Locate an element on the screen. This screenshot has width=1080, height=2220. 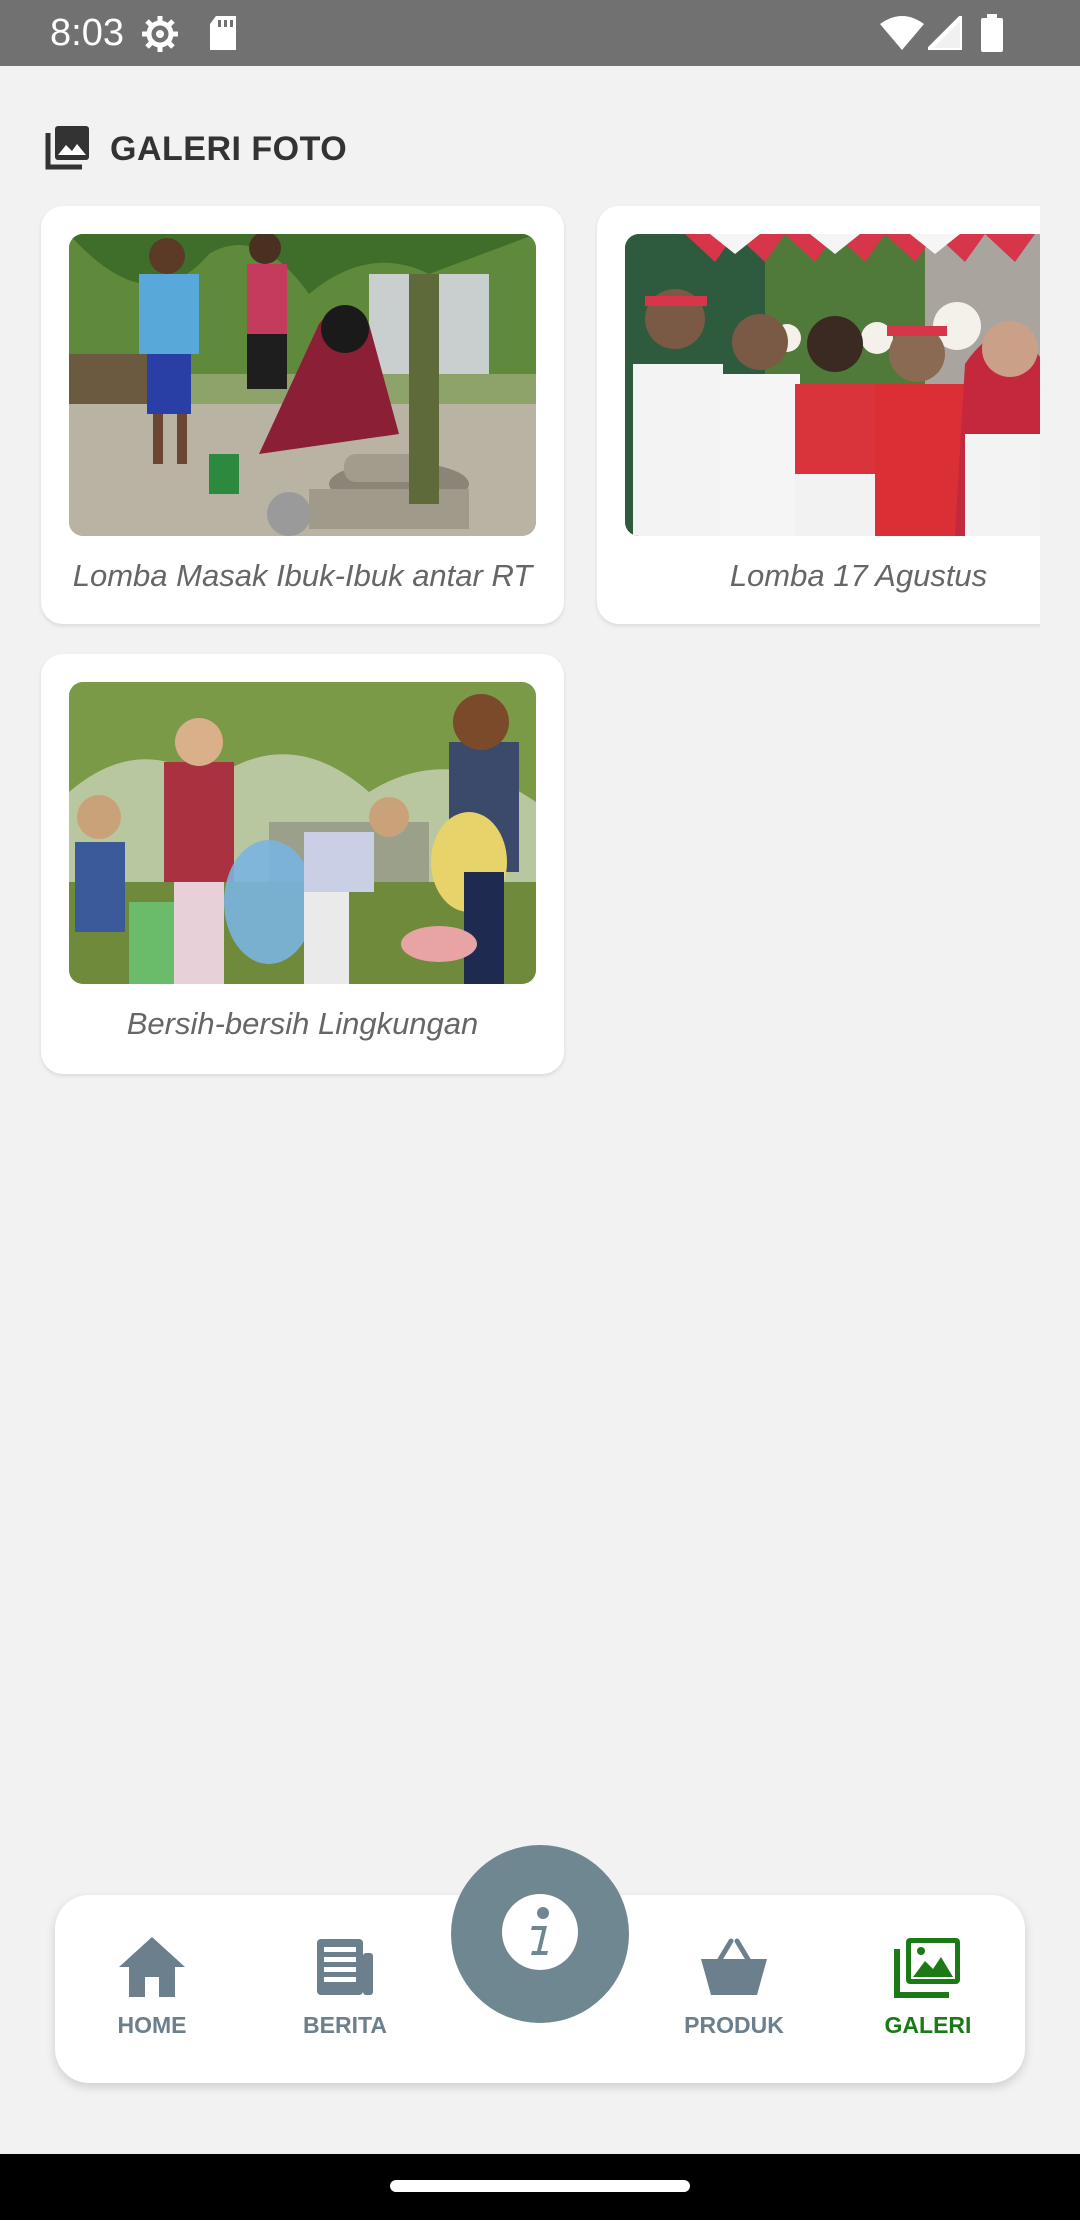
gallery-card: Bersih-bersih Lingkungan is located at coordinates (302, 864).